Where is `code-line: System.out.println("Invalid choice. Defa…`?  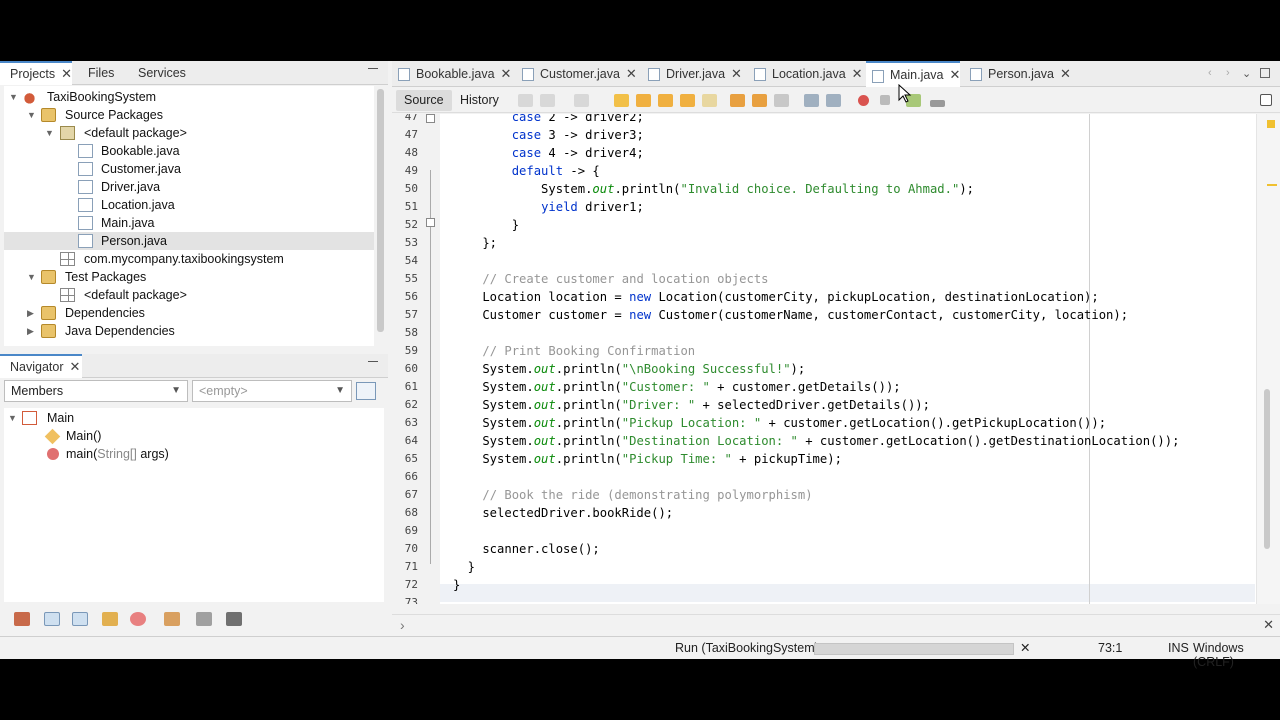 code-line: System.out.println("Invalid choice. Defa… is located at coordinates (713, 189).